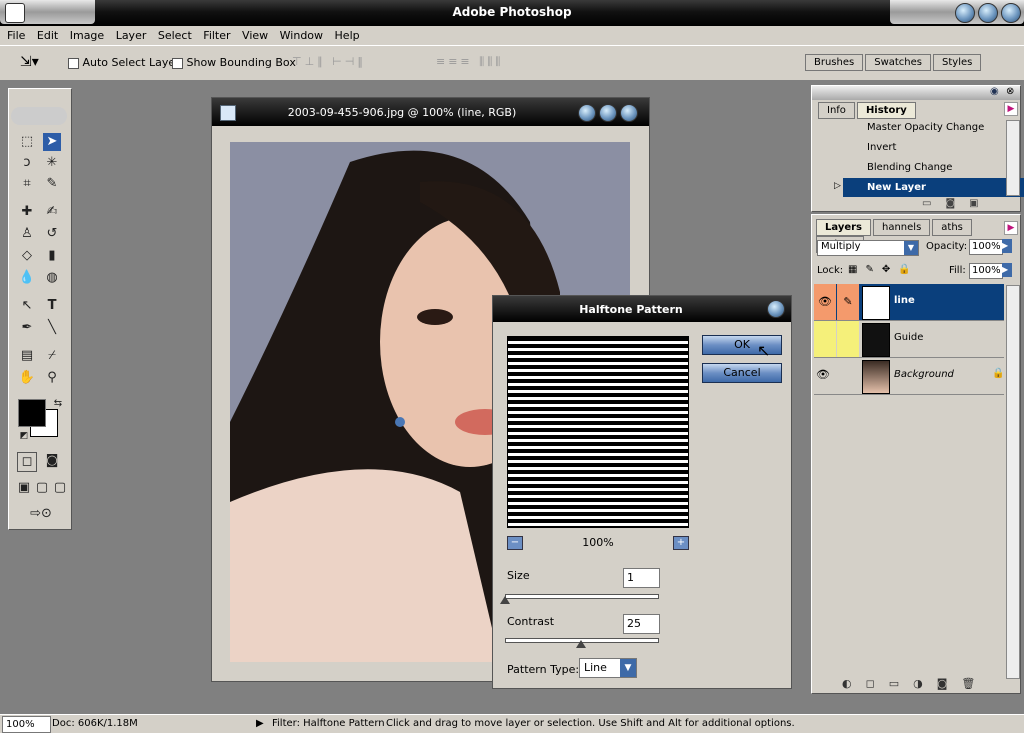 This screenshot has width=1024, height=733. What do you see at coordinates (124, 62) in the screenshot?
I see `auto-select-option: Auto Select Layer` at bounding box center [124, 62].